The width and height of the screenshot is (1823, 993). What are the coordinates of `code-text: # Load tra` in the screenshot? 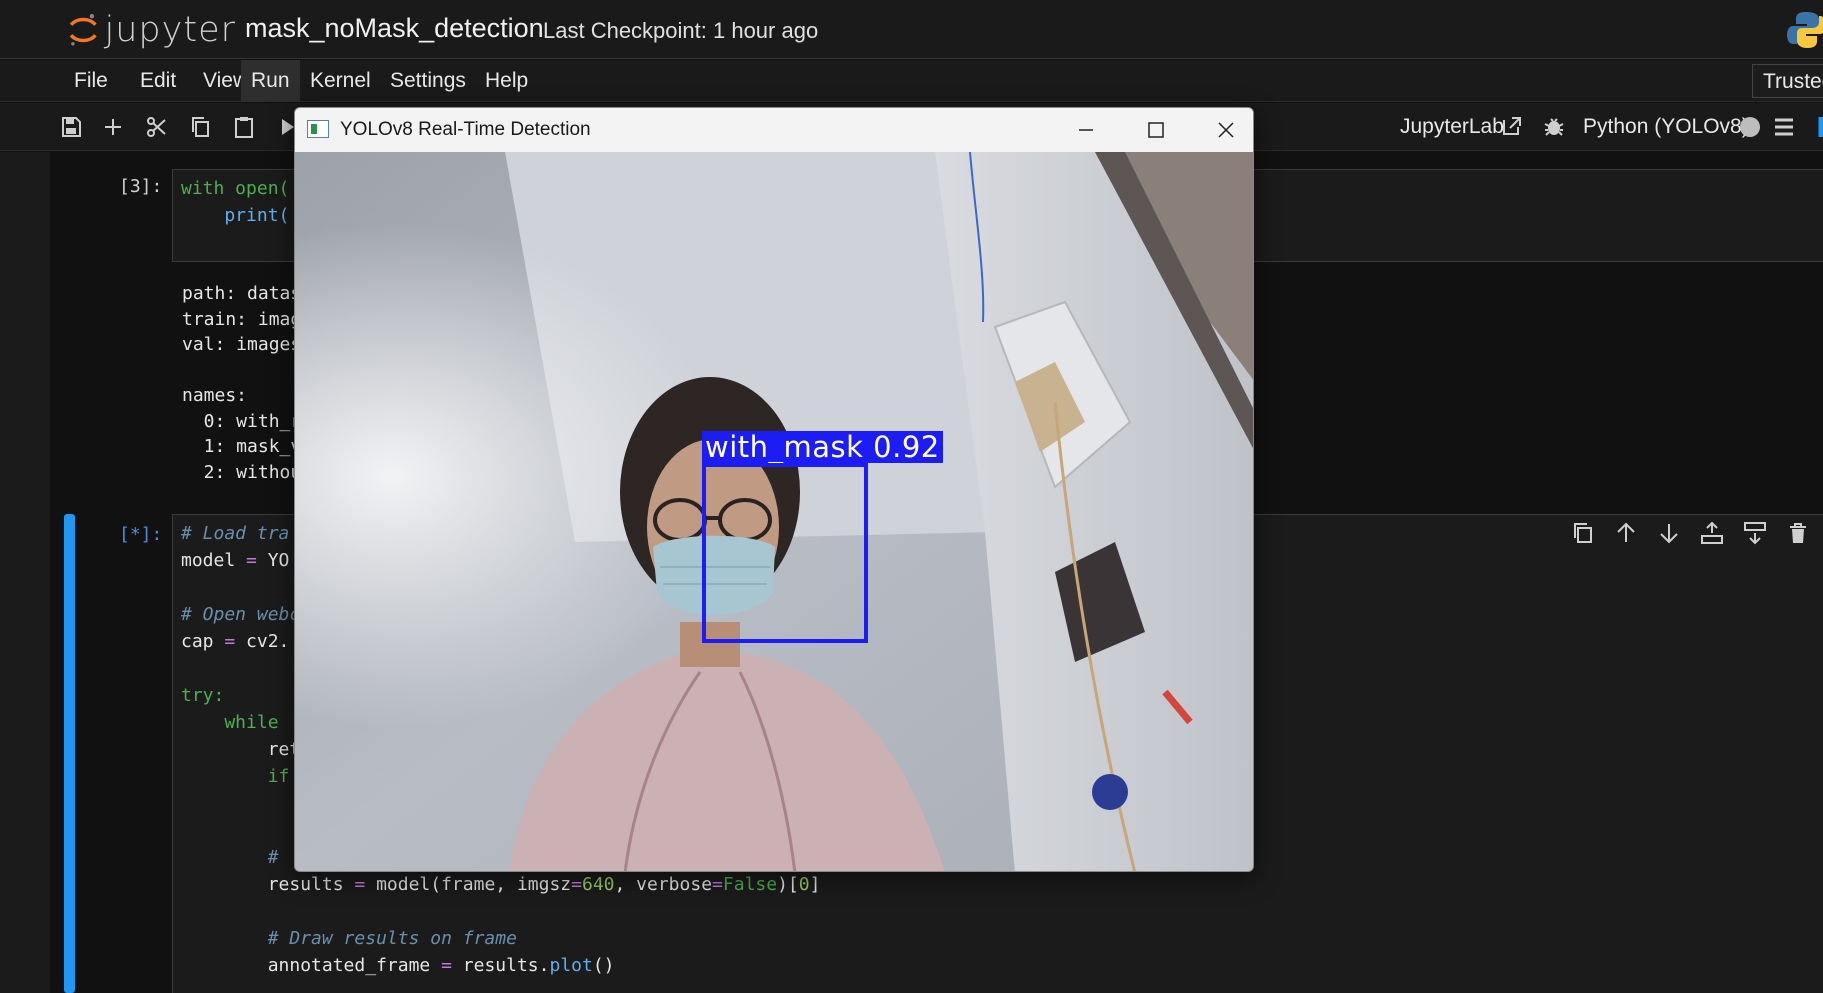 It's located at (235, 533).